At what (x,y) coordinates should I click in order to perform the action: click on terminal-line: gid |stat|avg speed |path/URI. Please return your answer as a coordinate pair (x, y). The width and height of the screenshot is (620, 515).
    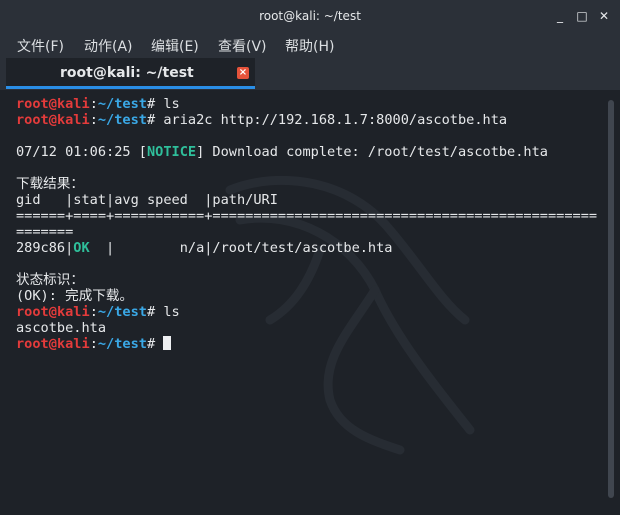
    Looking at the image, I should click on (147, 200).